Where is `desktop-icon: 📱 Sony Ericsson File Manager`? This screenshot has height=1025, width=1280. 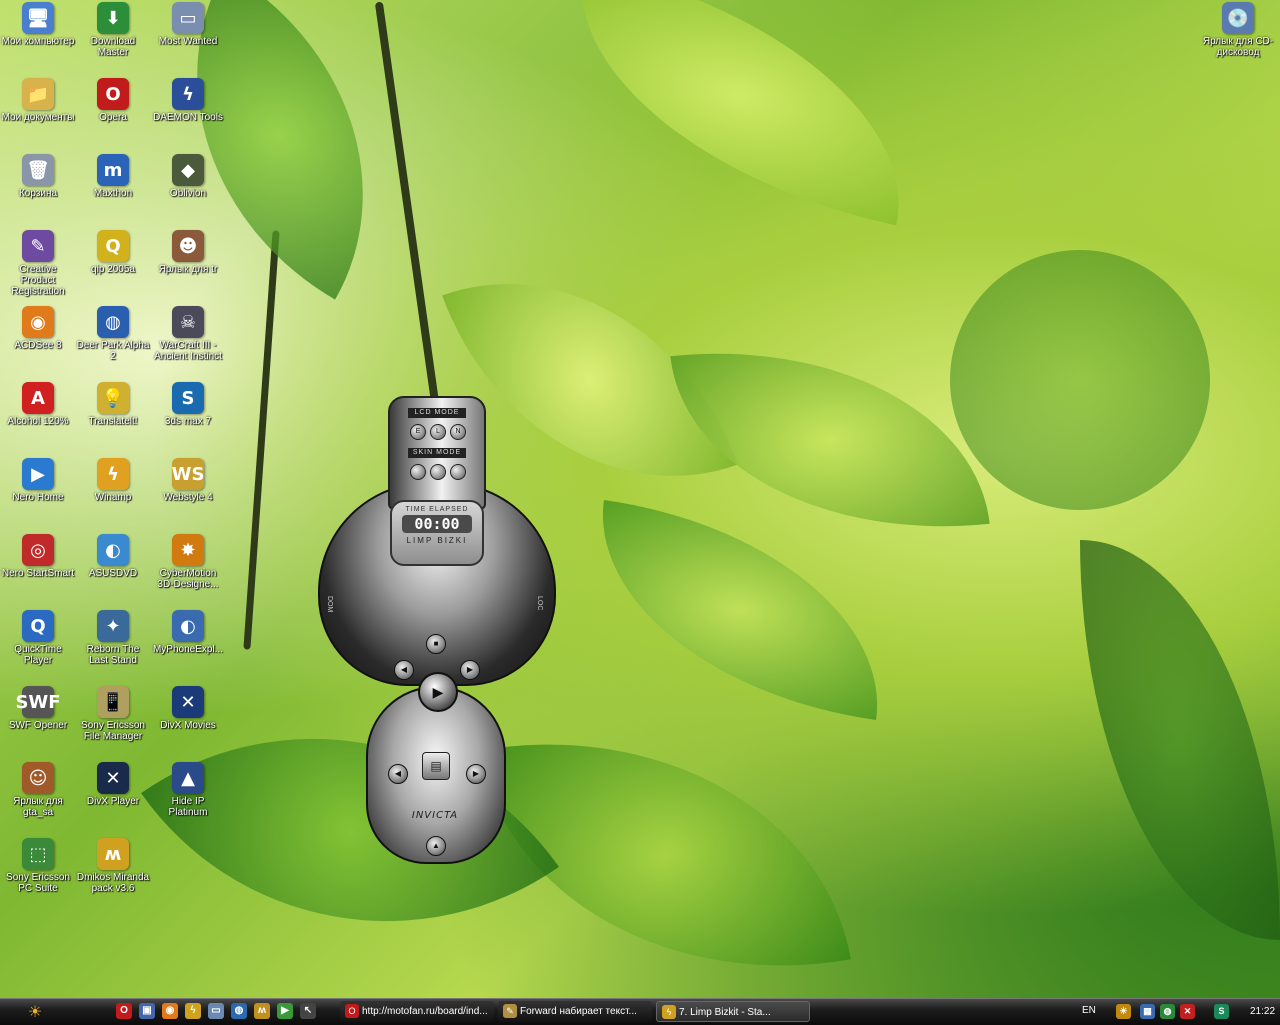 desktop-icon: 📱 Sony Ericsson File Manager is located at coordinates (113, 714).